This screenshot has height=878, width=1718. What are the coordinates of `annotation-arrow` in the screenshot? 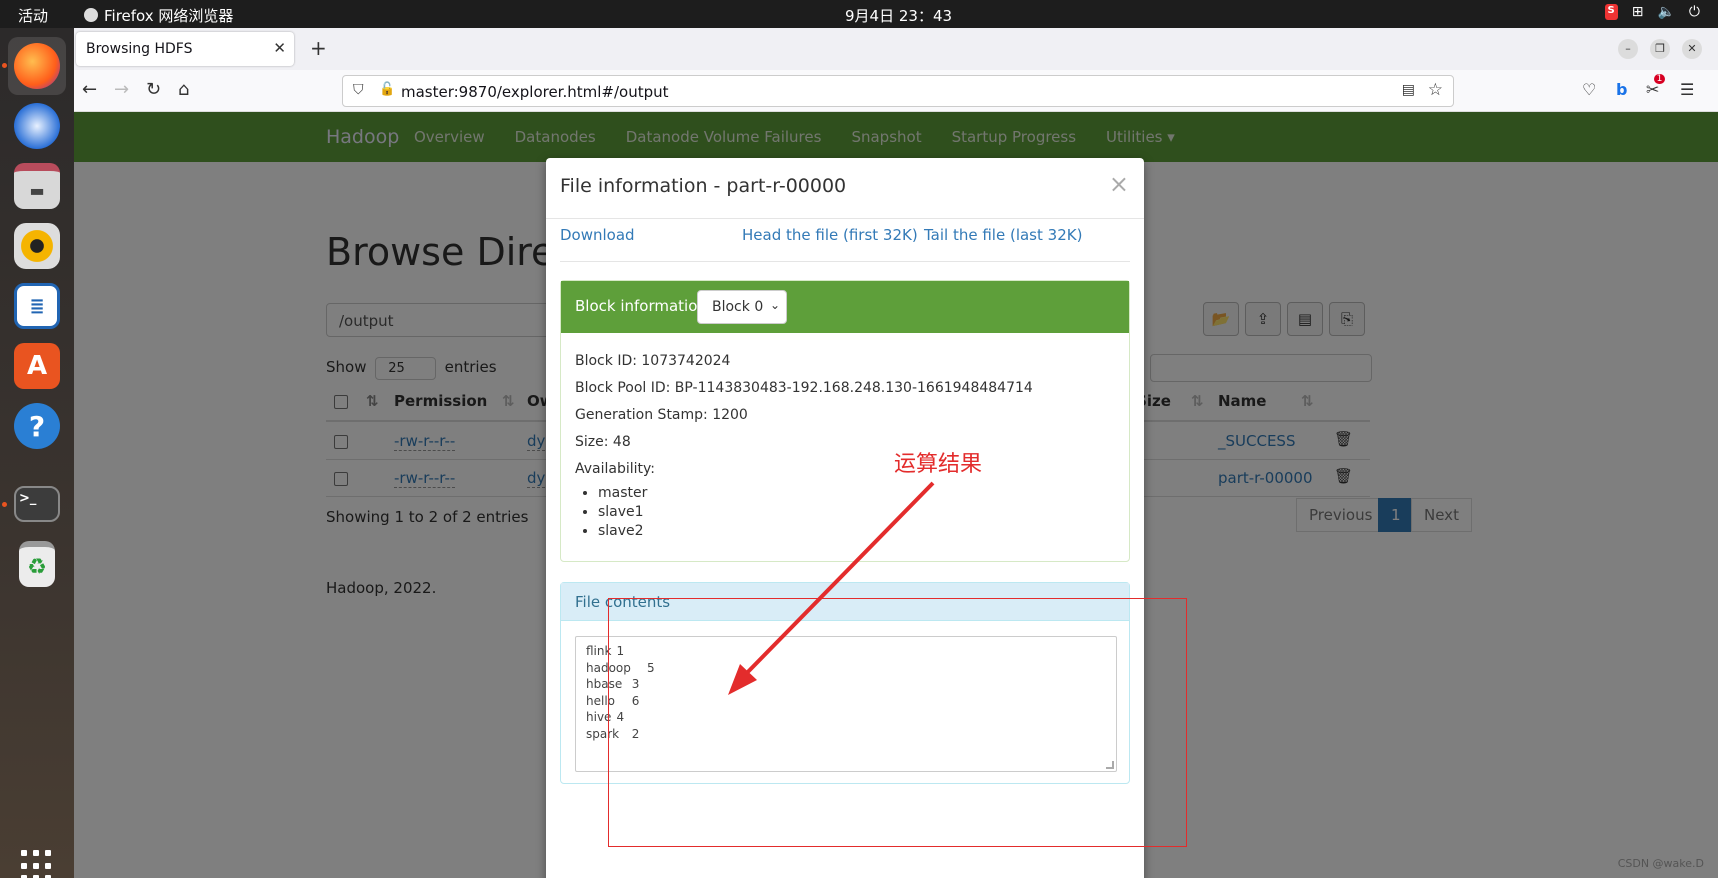 It's located at (831, 588).